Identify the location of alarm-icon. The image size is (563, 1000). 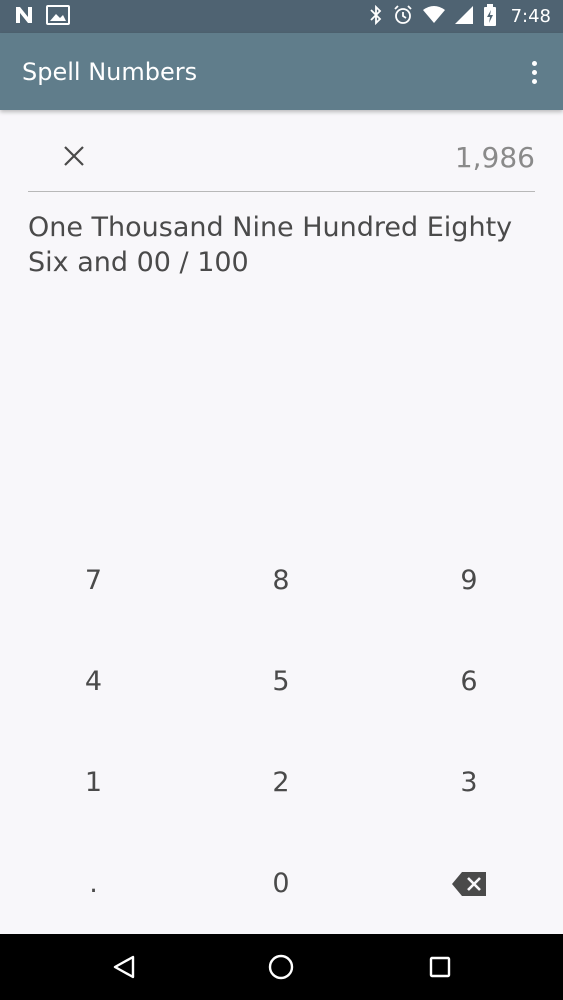
(403, 17).